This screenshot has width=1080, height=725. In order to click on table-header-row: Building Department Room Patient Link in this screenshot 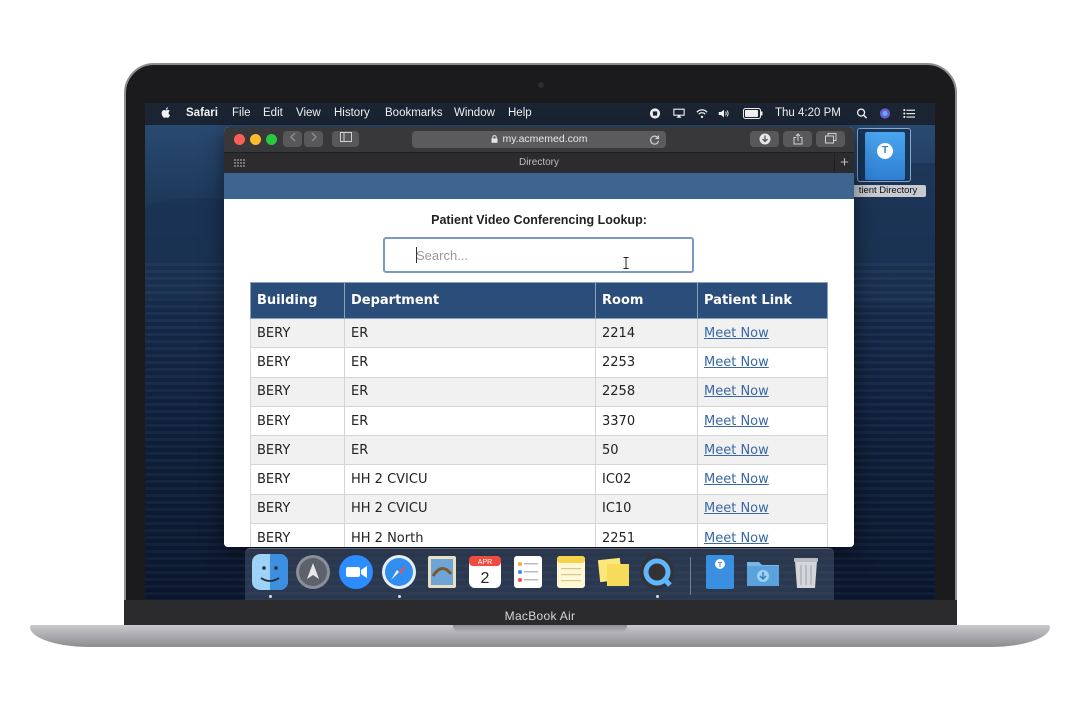, I will do `click(539, 300)`.